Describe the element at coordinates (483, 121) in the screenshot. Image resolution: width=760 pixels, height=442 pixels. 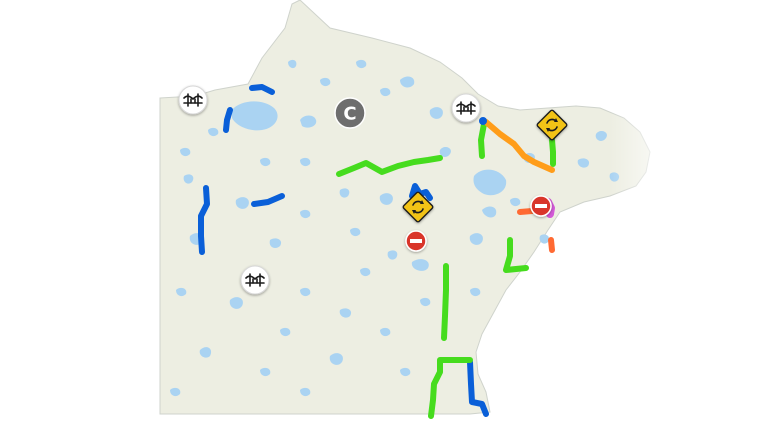
I see `road-endpoint-dot` at that location.